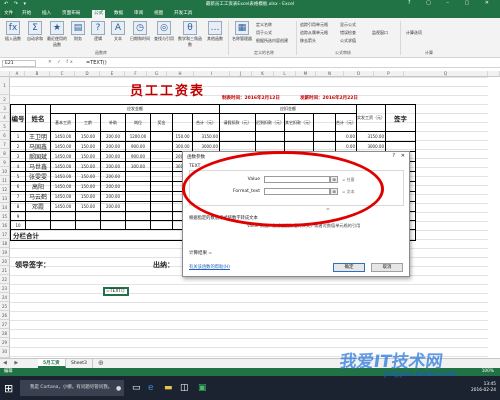 This screenshot has width=500, height=400. What do you see at coordinates (46, 14) in the screenshot?
I see `tab-insert: 插入` at bounding box center [46, 14].